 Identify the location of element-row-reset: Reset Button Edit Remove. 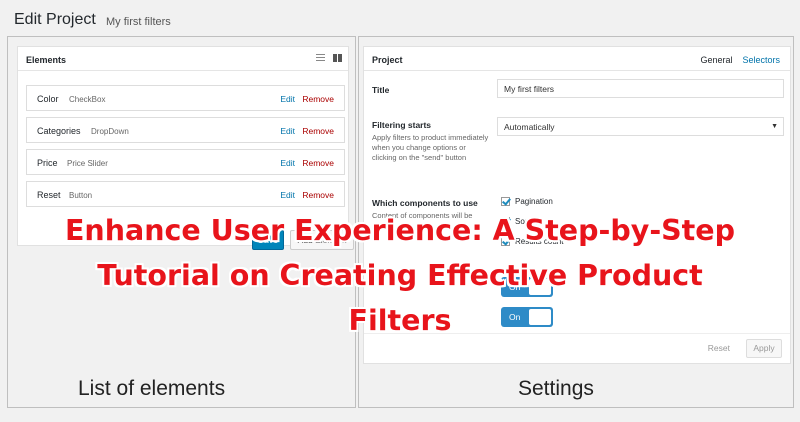
(185, 194).